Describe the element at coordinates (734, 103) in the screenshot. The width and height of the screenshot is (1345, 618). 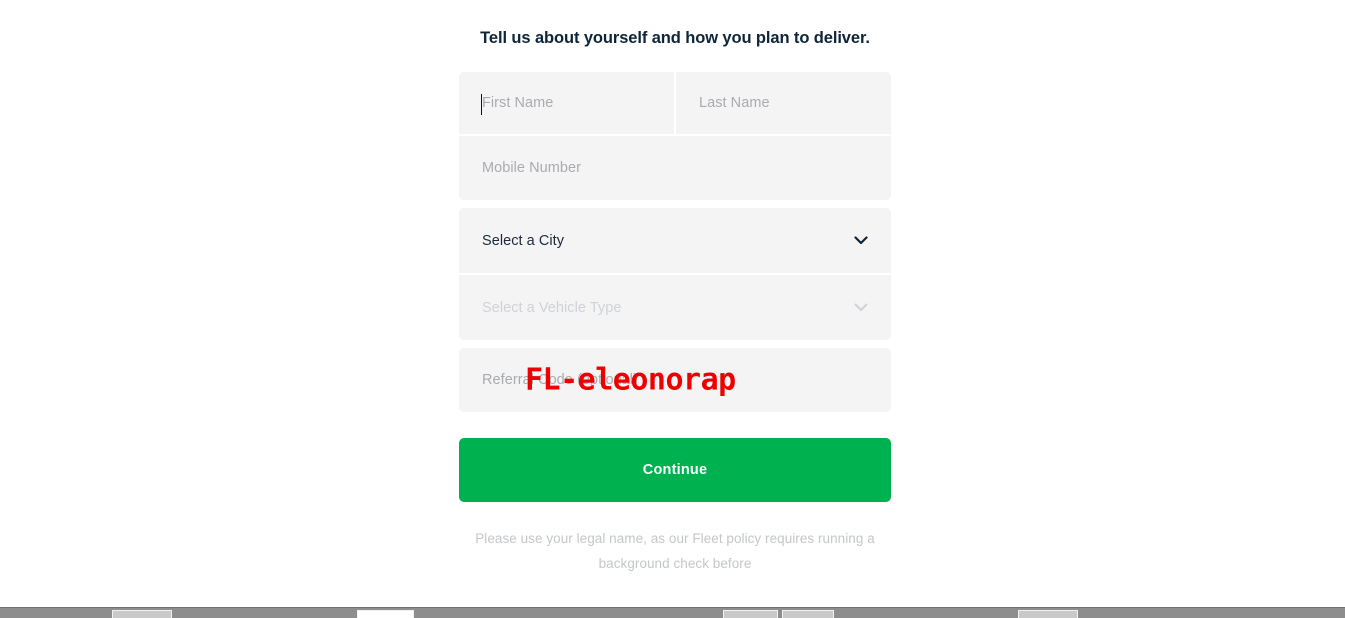
I see `last-name-placeholder: Last Name` at that location.